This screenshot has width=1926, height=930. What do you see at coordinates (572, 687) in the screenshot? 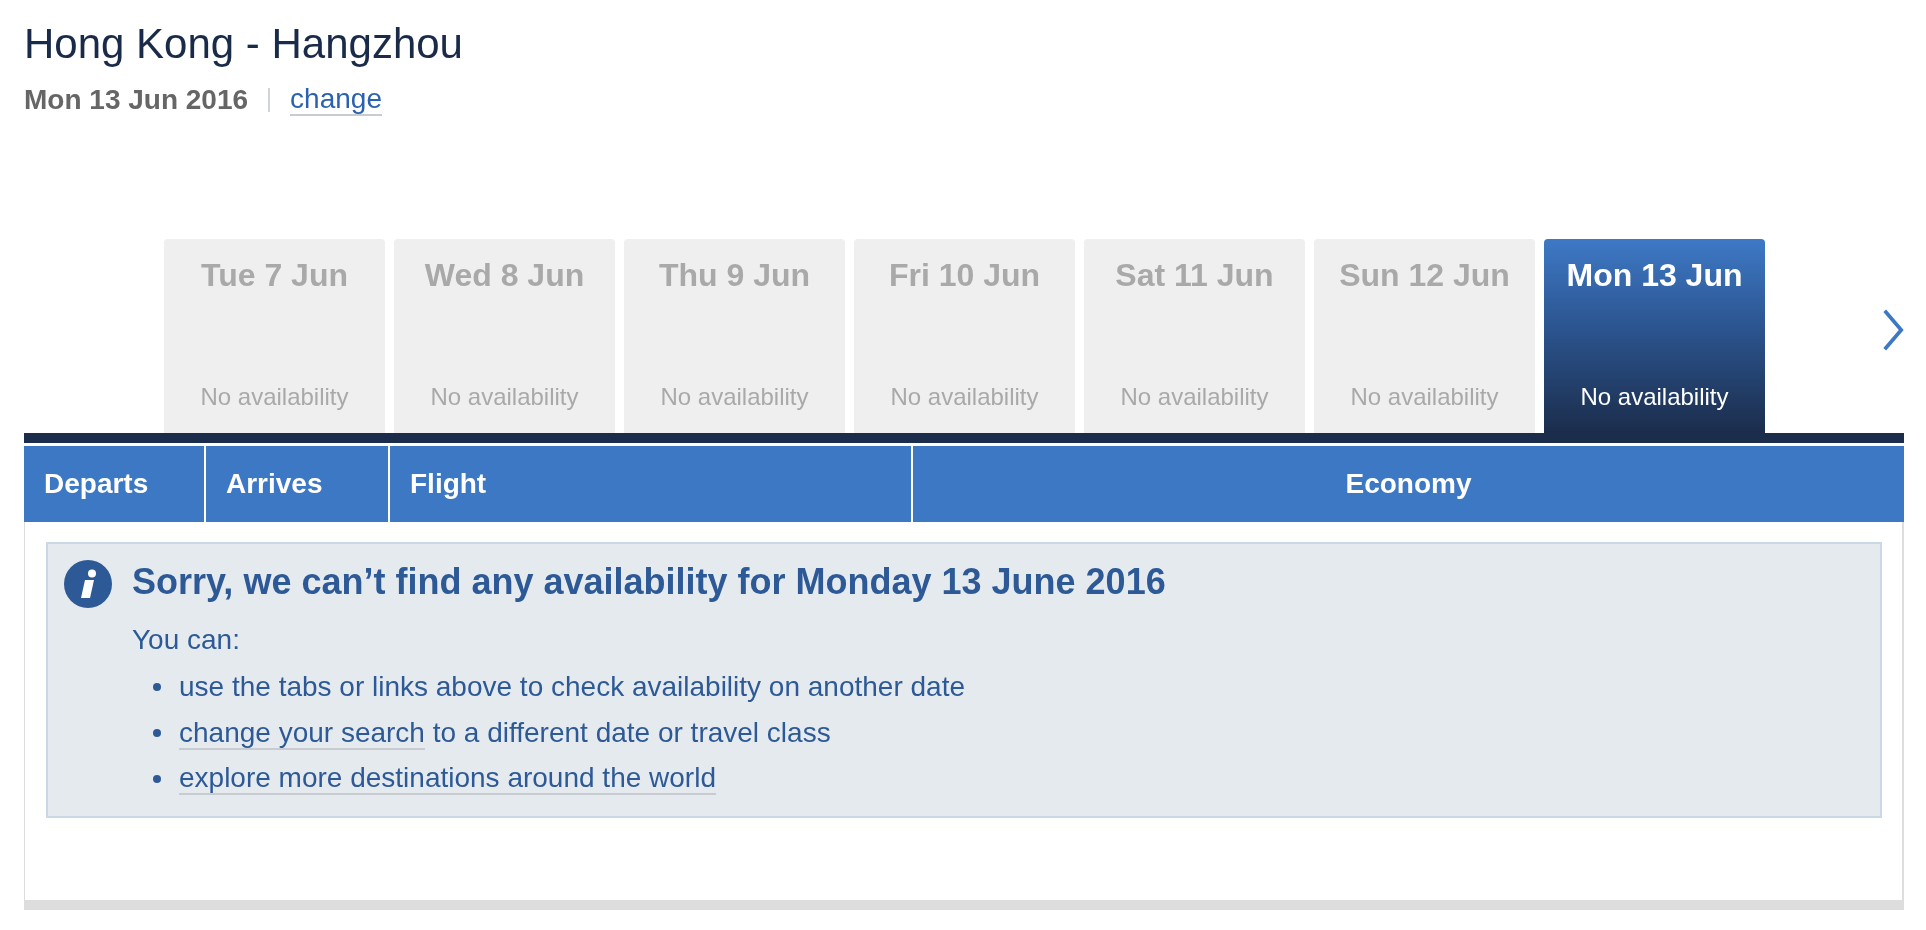
I see `suggestion-text: use the tabs or links above to check availability on another date` at bounding box center [572, 687].